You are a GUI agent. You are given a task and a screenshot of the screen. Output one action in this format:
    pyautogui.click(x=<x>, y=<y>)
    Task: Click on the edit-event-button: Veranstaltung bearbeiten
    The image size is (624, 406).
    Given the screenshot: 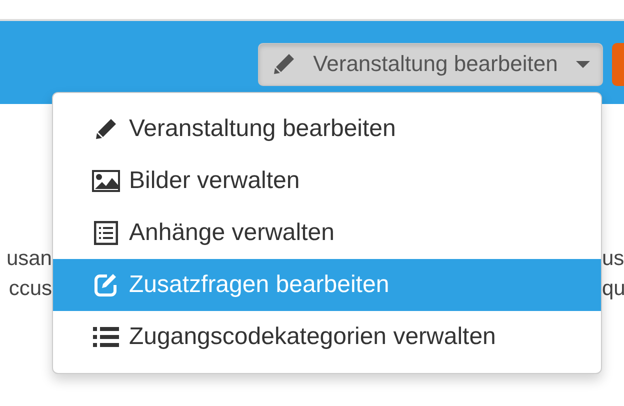 What is the action you would take?
    pyautogui.click(x=430, y=64)
    